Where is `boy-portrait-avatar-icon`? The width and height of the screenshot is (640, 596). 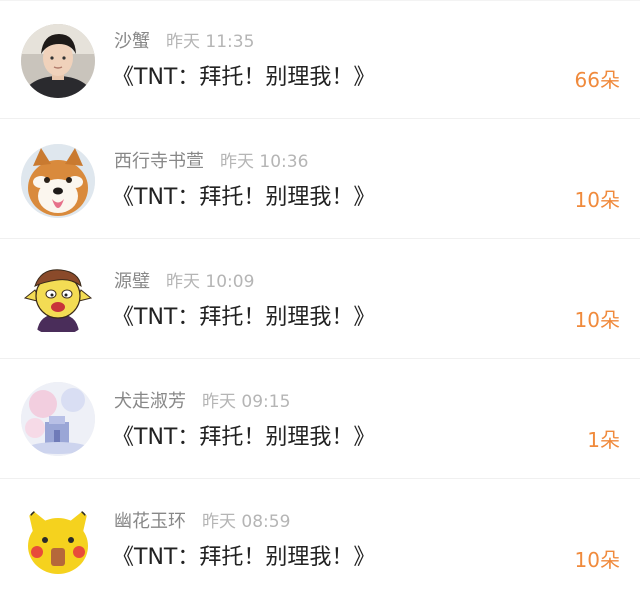 boy-portrait-avatar-icon is located at coordinates (58, 61).